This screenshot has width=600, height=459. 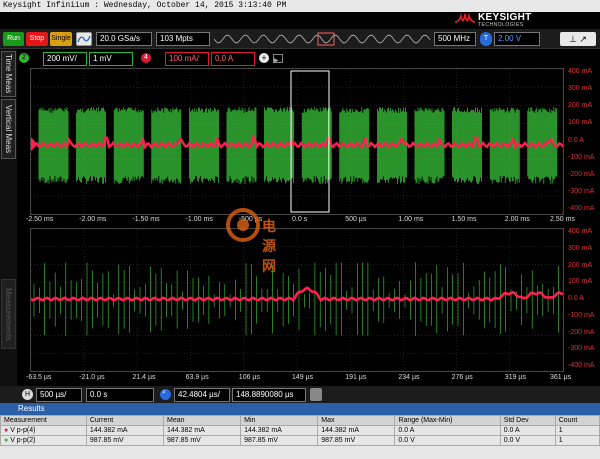 I want to click on ch4-offset-field: 0.0 A, so click(x=233, y=59).